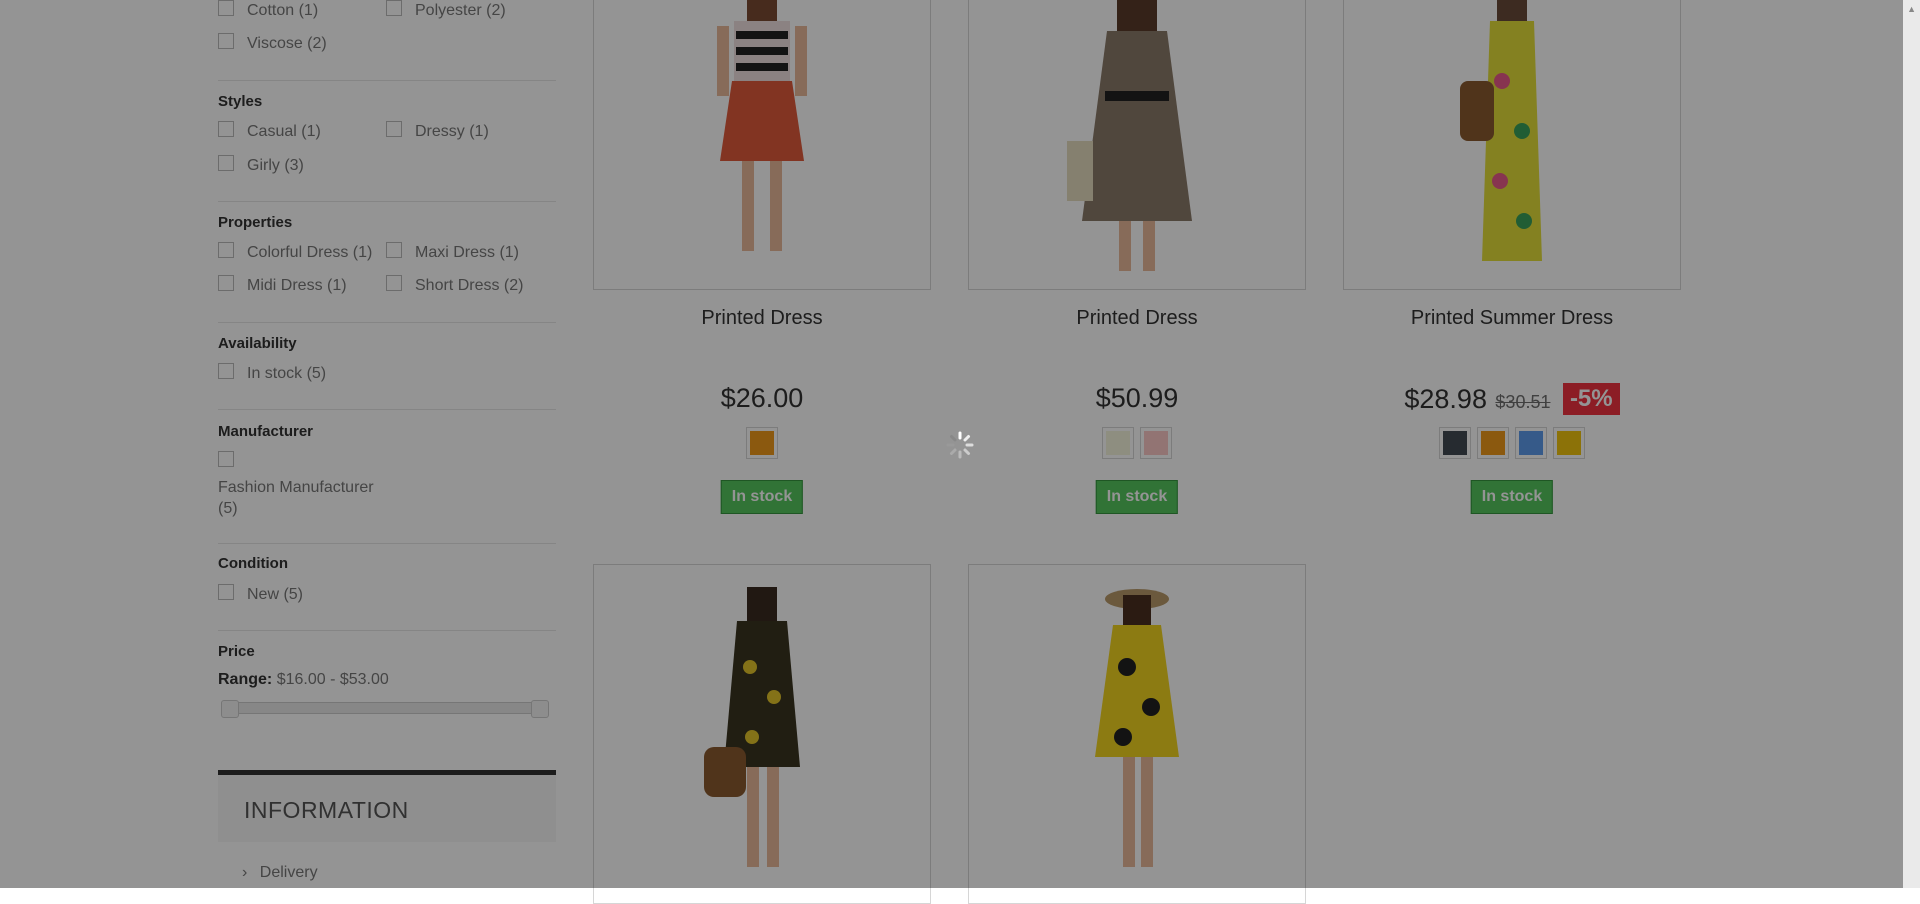 Image resolution: width=1920 pixels, height=904 pixels. I want to click on scroll-up-arrow-icon: ▲, so click(1911, 9).